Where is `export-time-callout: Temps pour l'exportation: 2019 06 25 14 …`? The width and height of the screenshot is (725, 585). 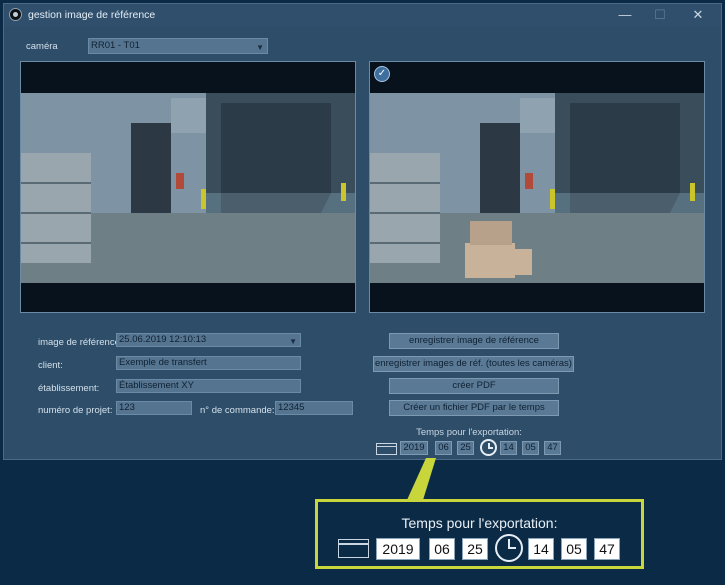 export-time-callout: Temps pour l'exportation: 2019 06 25 14 … is located at coordinates (479, 534).